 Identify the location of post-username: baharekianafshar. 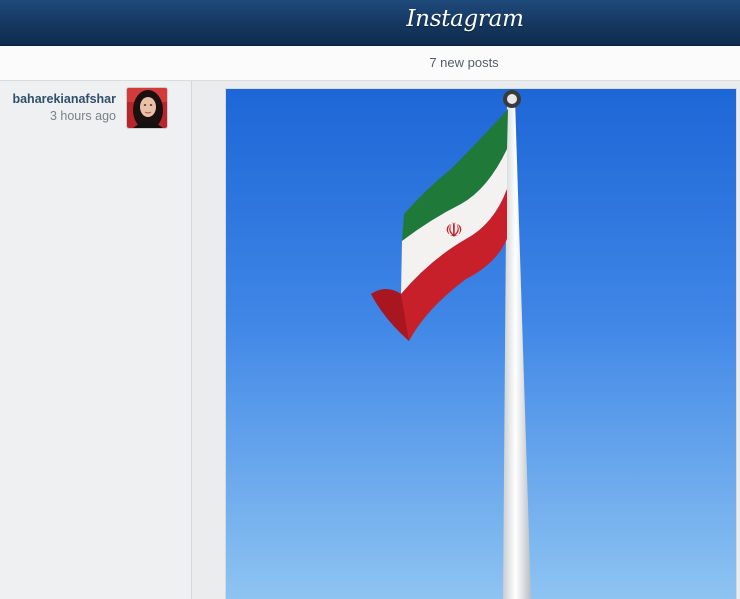
(64, 99).